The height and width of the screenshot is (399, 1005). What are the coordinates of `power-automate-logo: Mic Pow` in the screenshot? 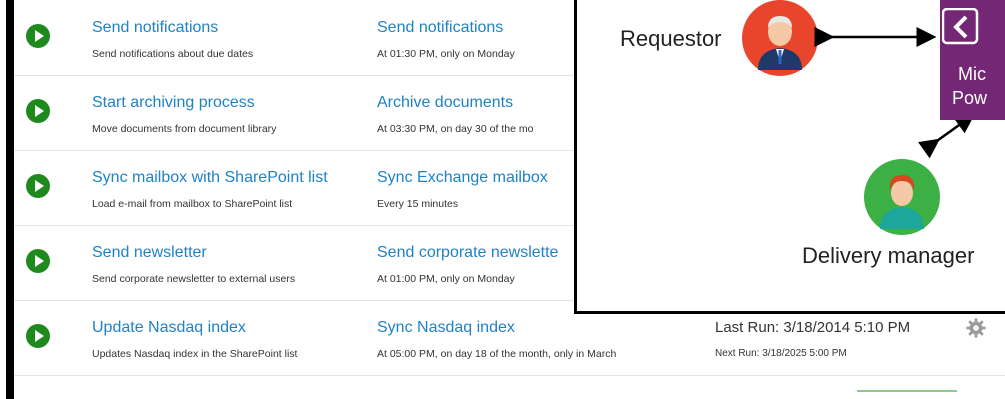 It's located at (972, 60).